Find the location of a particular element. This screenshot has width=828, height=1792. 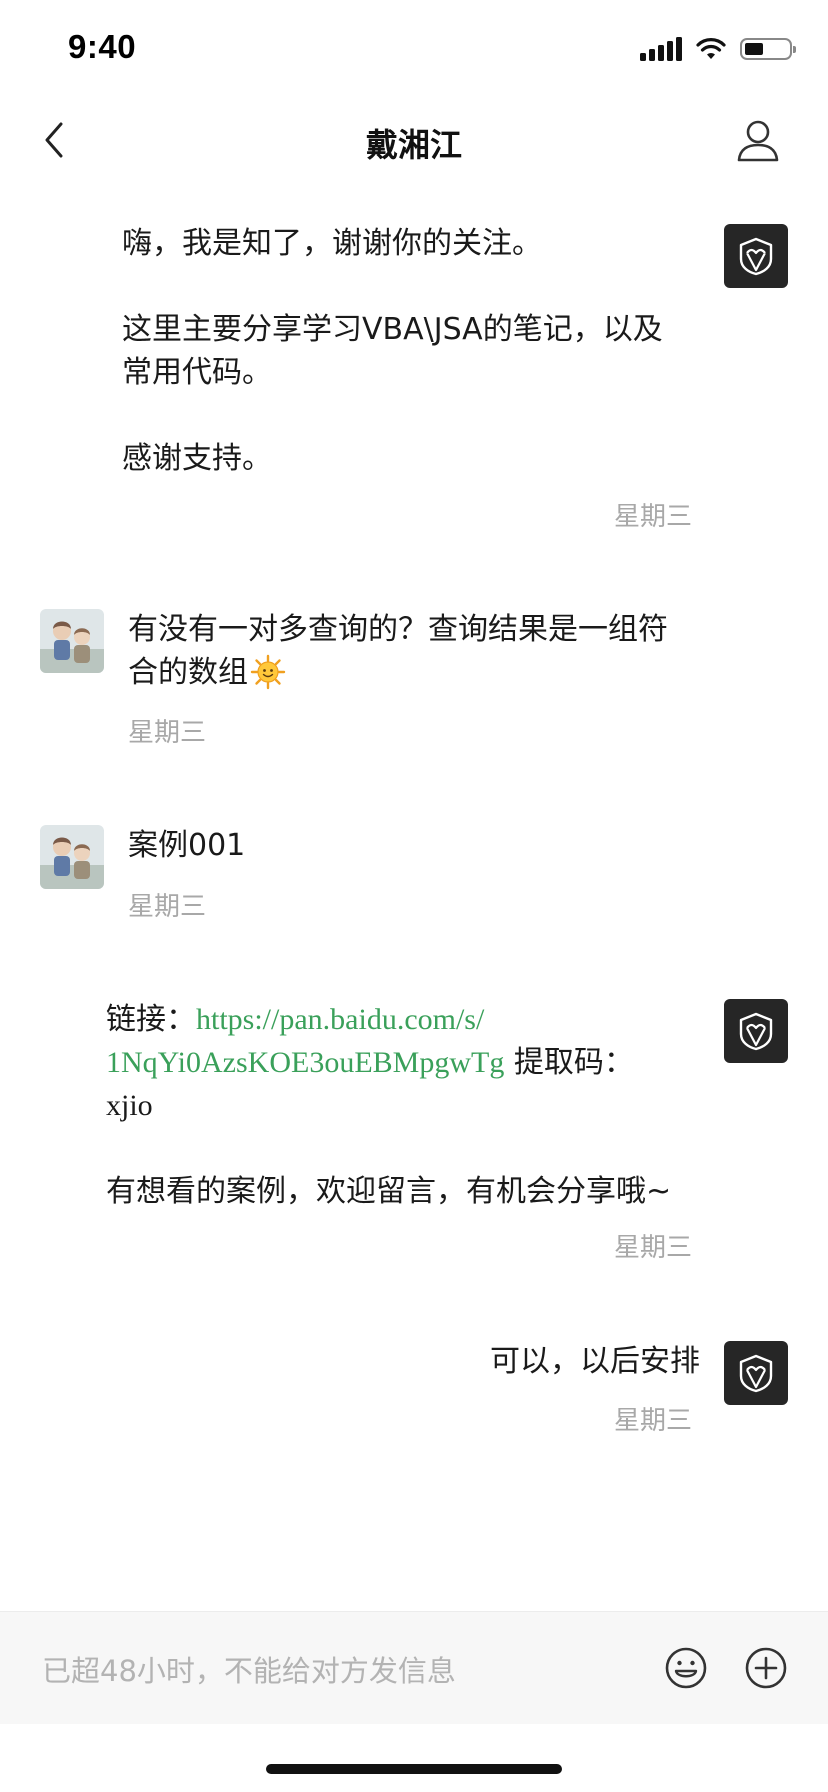

plus-circle-icon is located at coordinates (766, 1668).